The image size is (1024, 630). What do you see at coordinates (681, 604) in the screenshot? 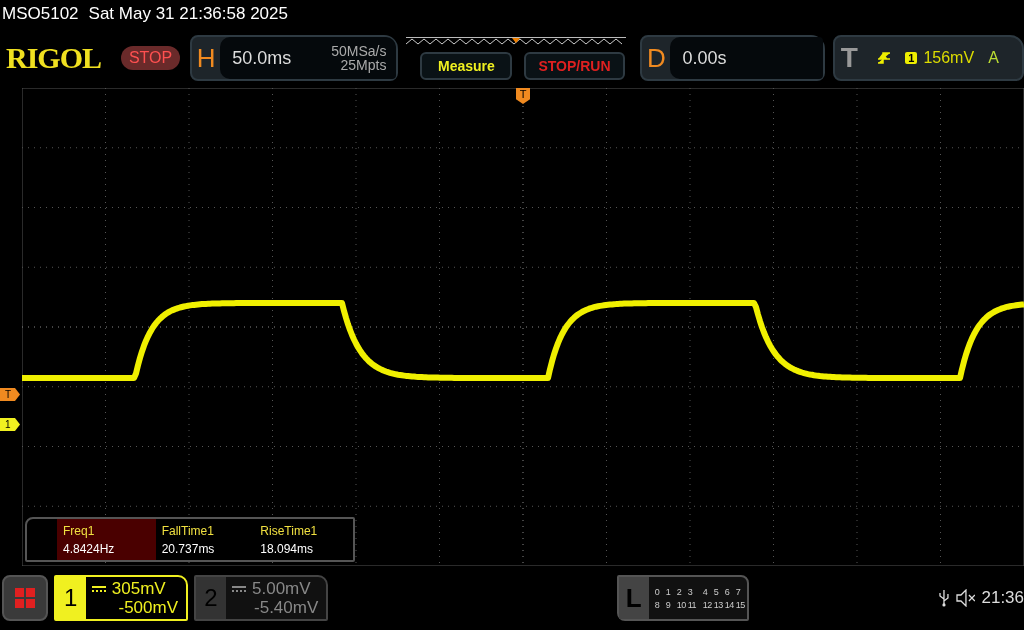
I see `logic-channel-number: 10` at bounding box center [681, 604].